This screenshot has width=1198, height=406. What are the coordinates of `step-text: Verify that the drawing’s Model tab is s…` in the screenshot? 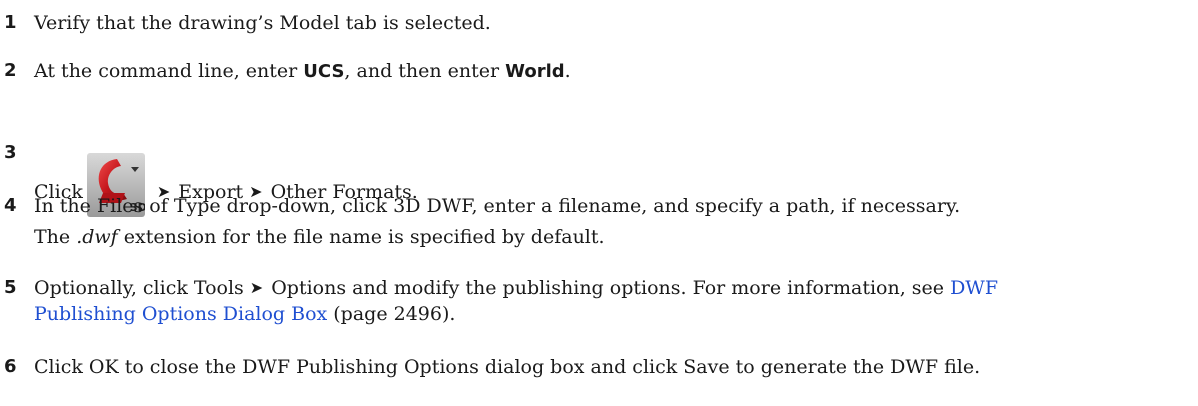 It's located at (262, 23).